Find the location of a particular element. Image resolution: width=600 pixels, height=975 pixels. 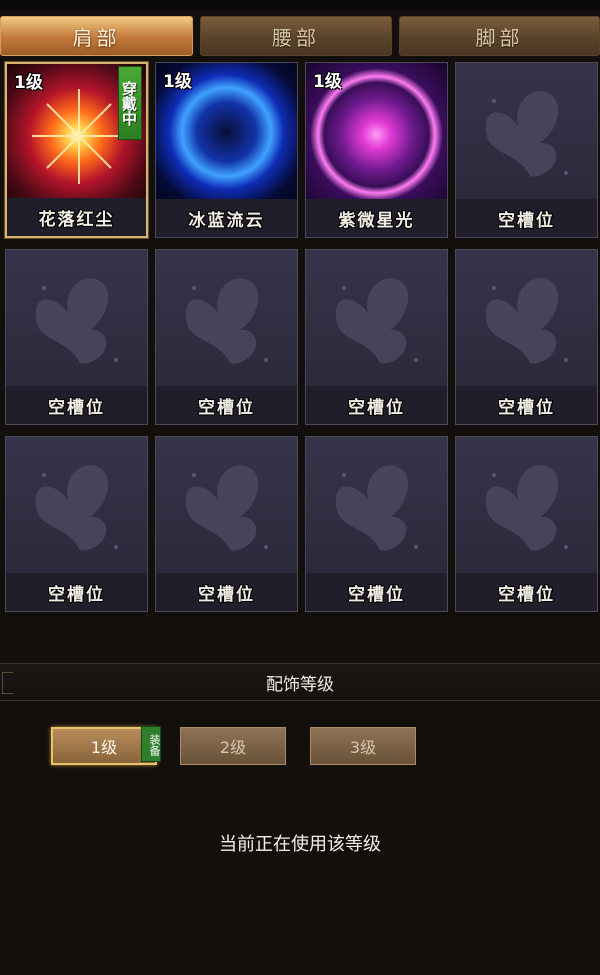

level-2-button: 2级 is located at coordinates (233, 746).